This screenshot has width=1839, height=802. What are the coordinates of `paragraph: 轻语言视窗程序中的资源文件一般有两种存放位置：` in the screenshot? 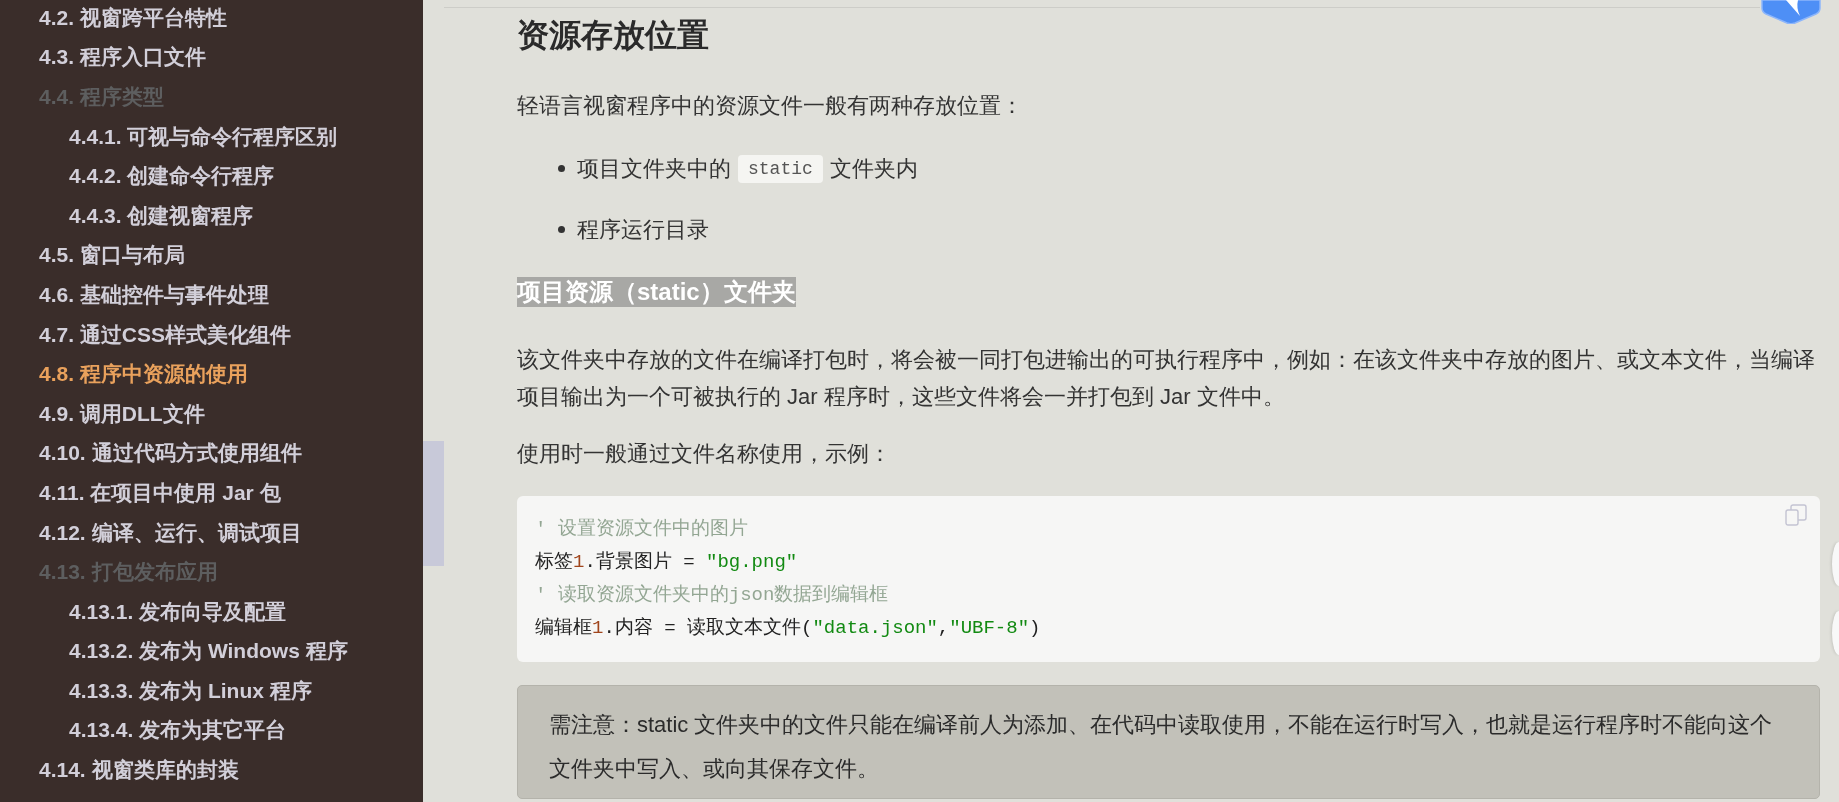 It's located at (770, 106).